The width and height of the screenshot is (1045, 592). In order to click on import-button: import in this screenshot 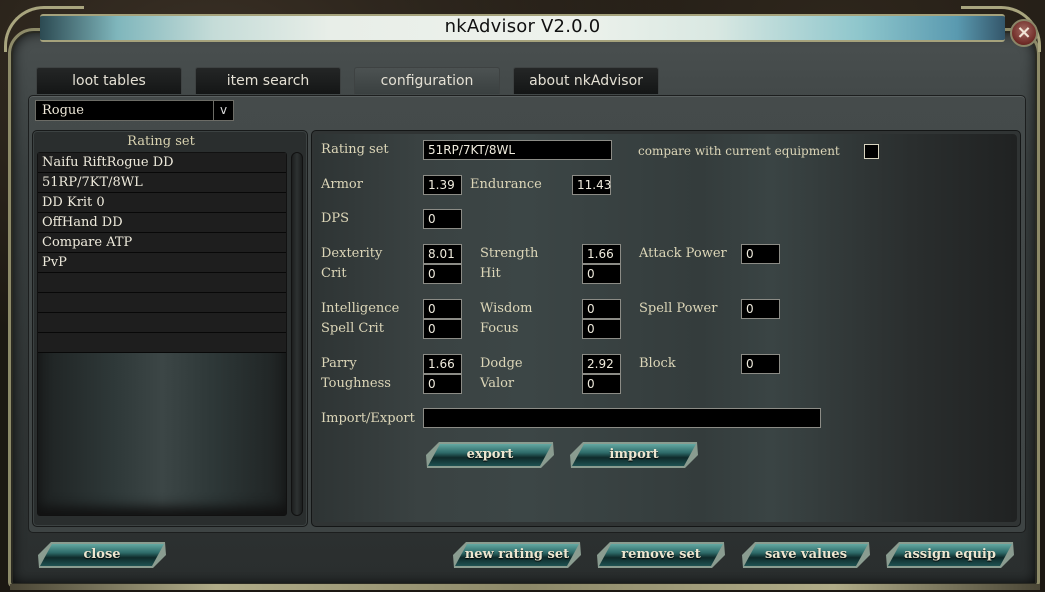, I will do `click(634, 455)`.